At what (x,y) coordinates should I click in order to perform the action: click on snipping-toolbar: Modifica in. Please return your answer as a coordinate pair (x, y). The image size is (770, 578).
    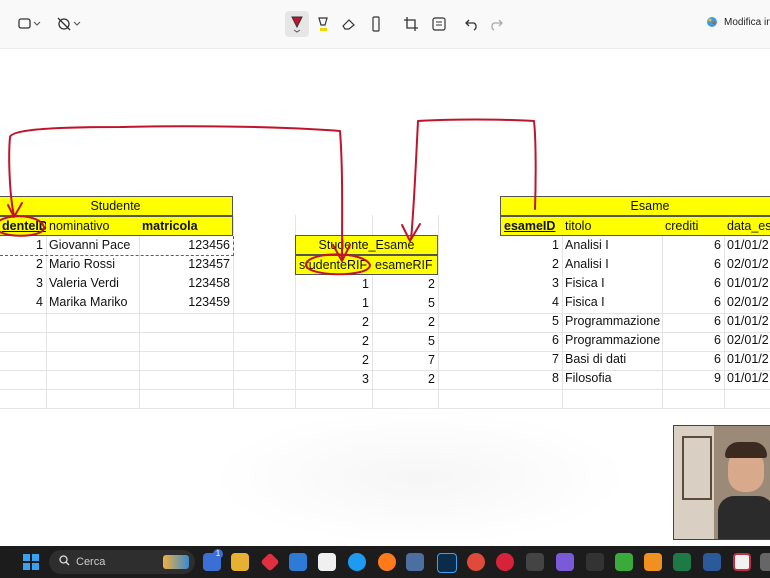
    Looking at the image, I should click on (385, 24).